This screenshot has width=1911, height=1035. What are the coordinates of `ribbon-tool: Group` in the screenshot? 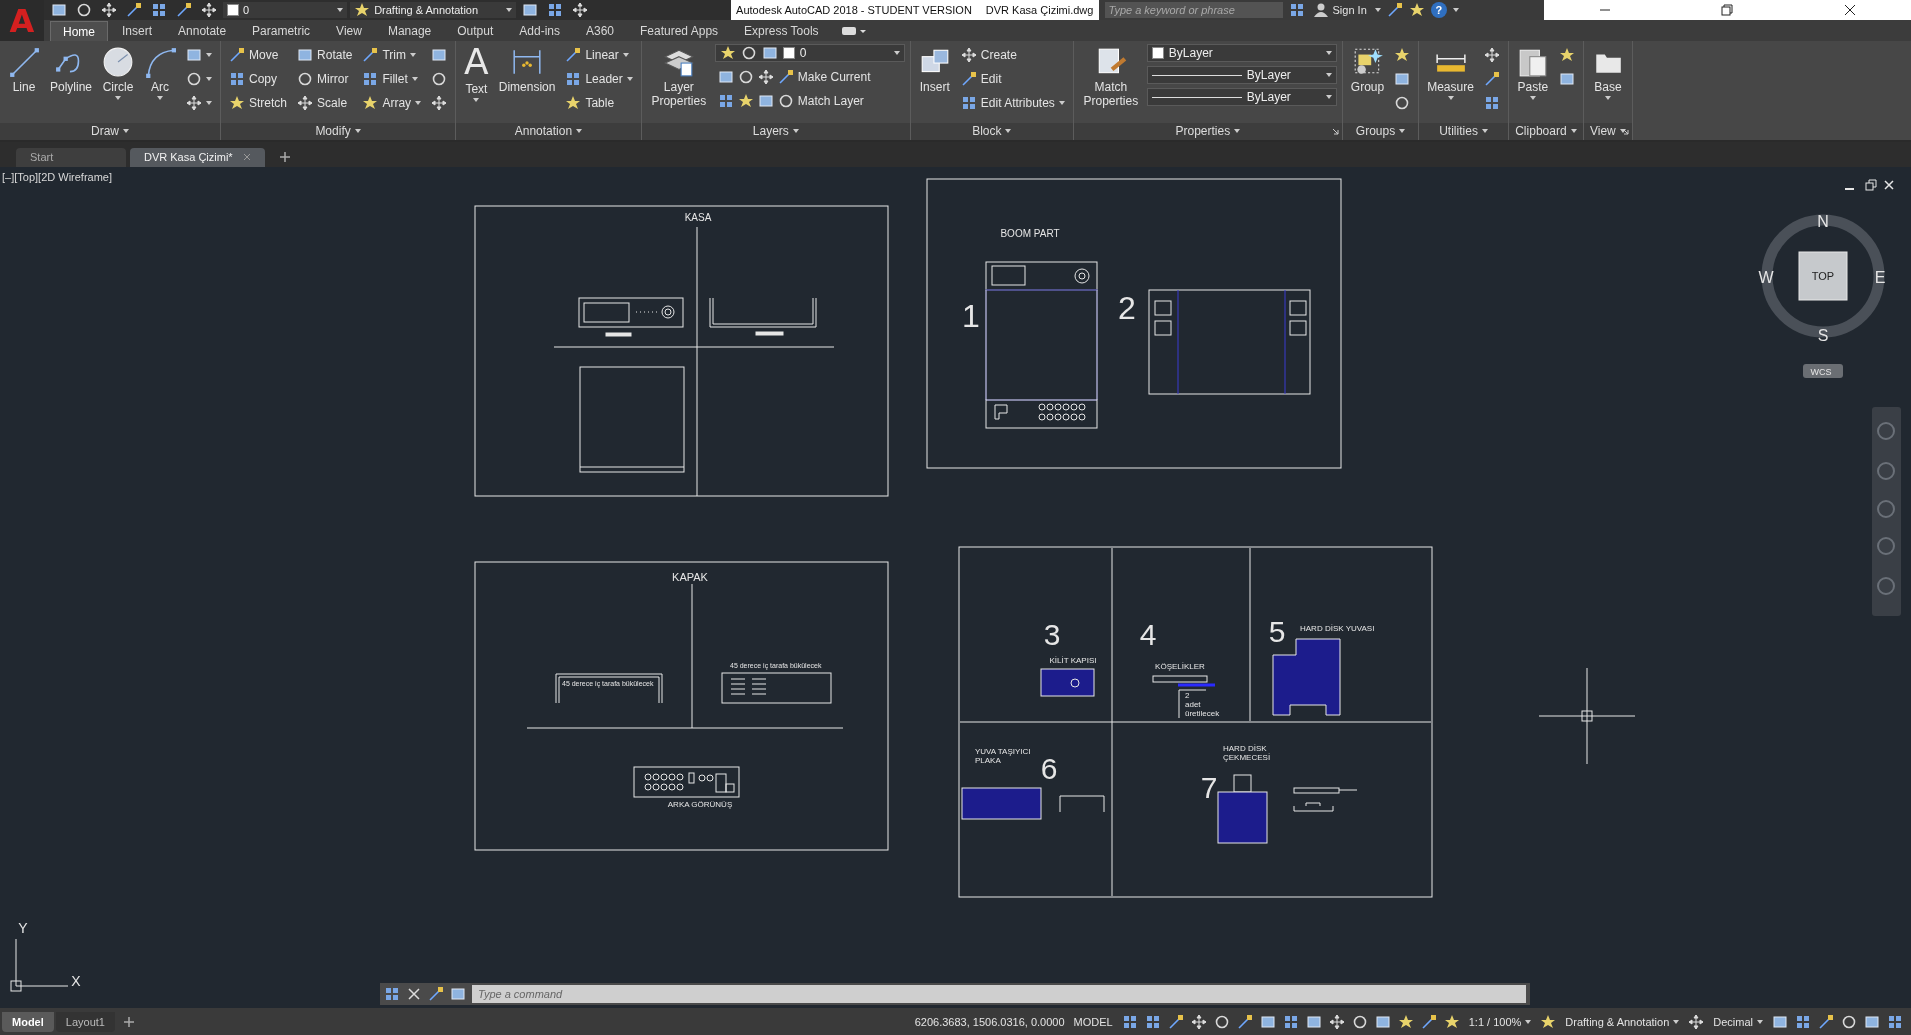 It's located at (1367, 70).